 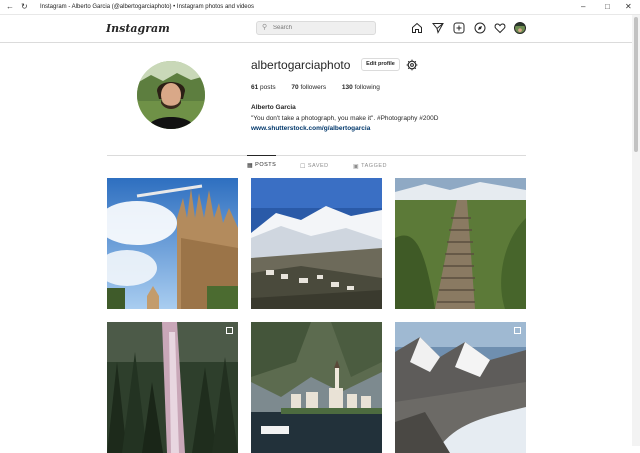 I want to click on followers-count: 70, so click(x=295, y=87).